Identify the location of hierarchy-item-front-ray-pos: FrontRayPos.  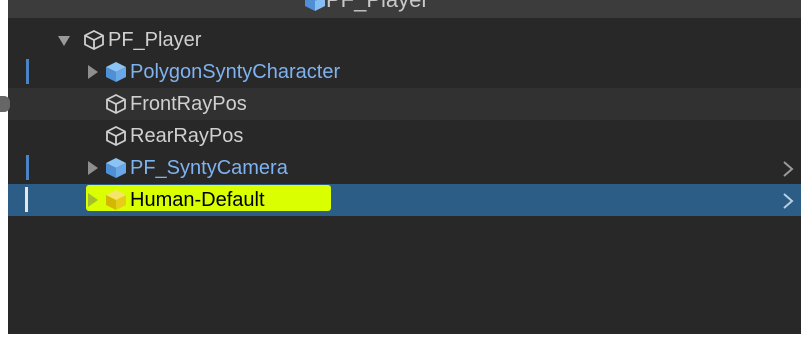
(404, 104).